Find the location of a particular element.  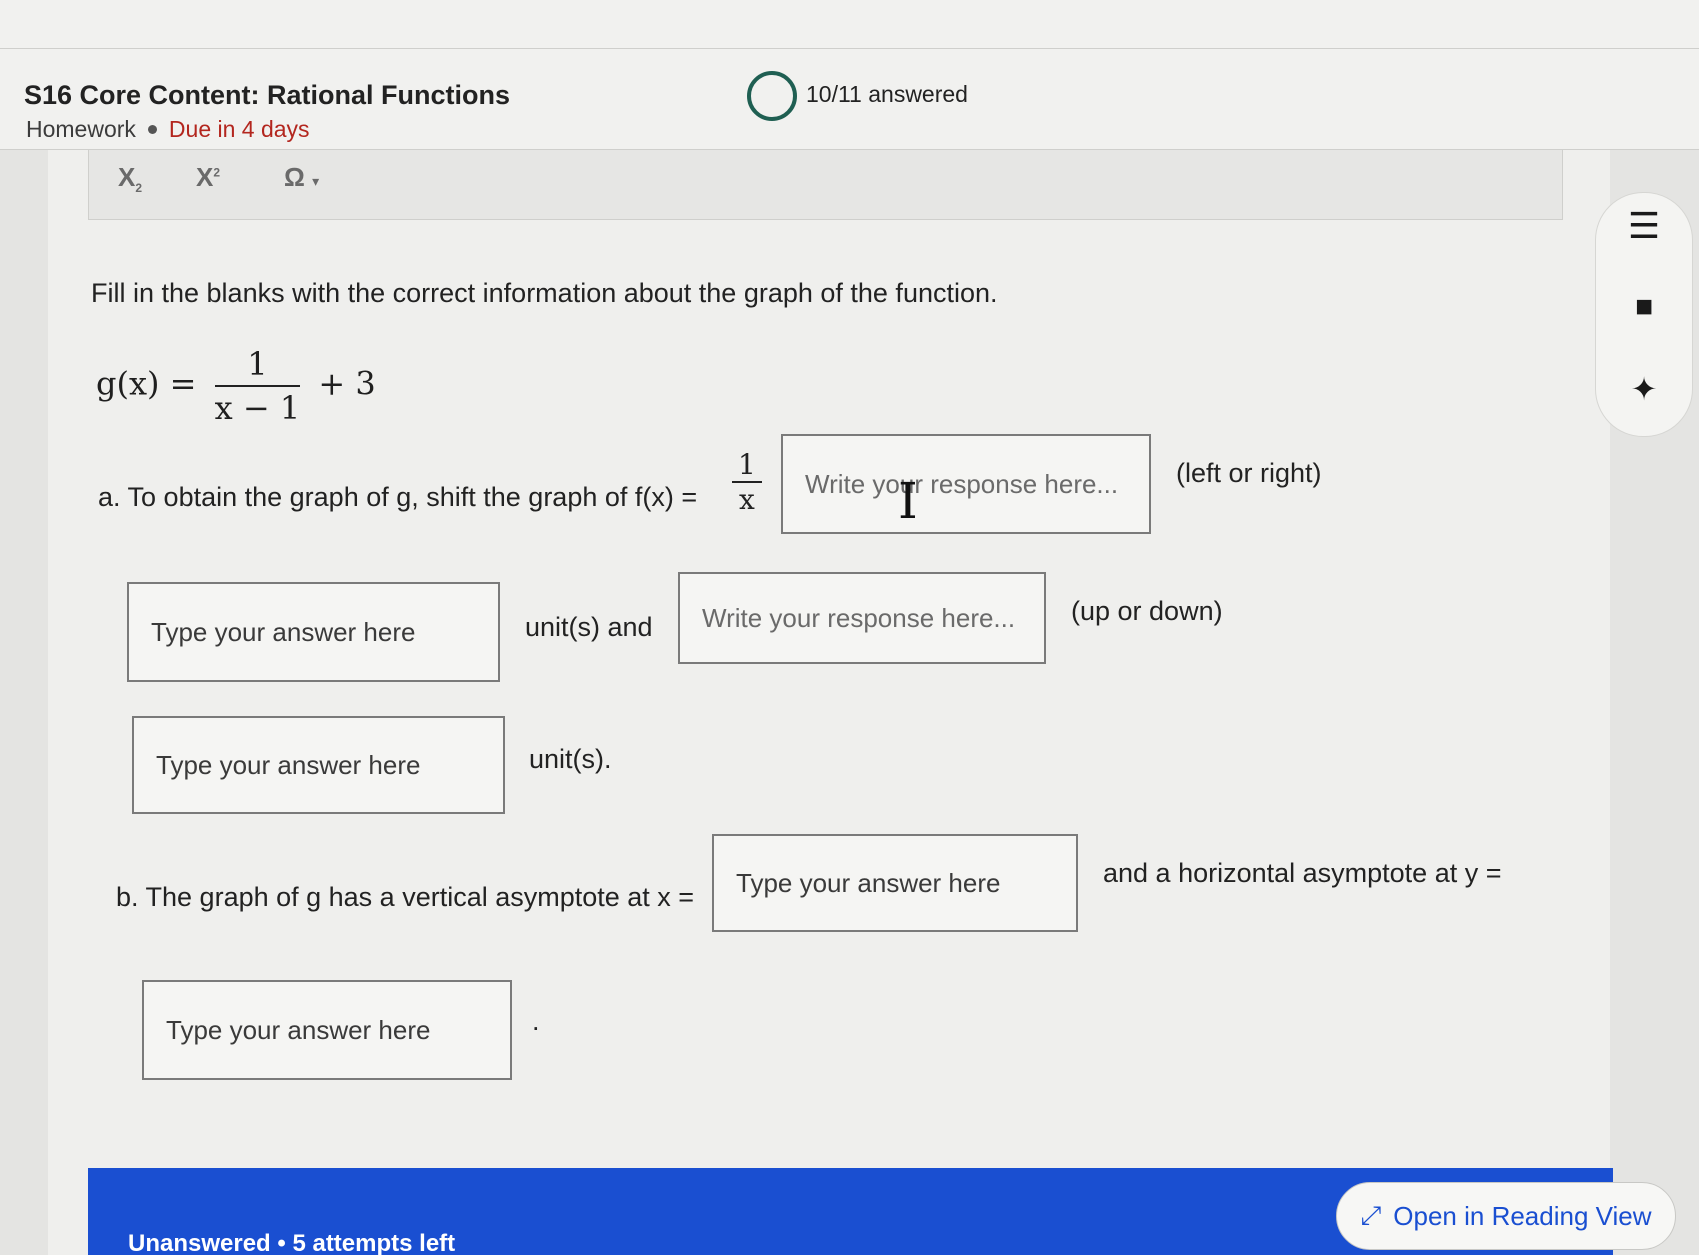

function-equation: g(x) = 1 x − 1 + 3 is located at coordinates (236, 386).